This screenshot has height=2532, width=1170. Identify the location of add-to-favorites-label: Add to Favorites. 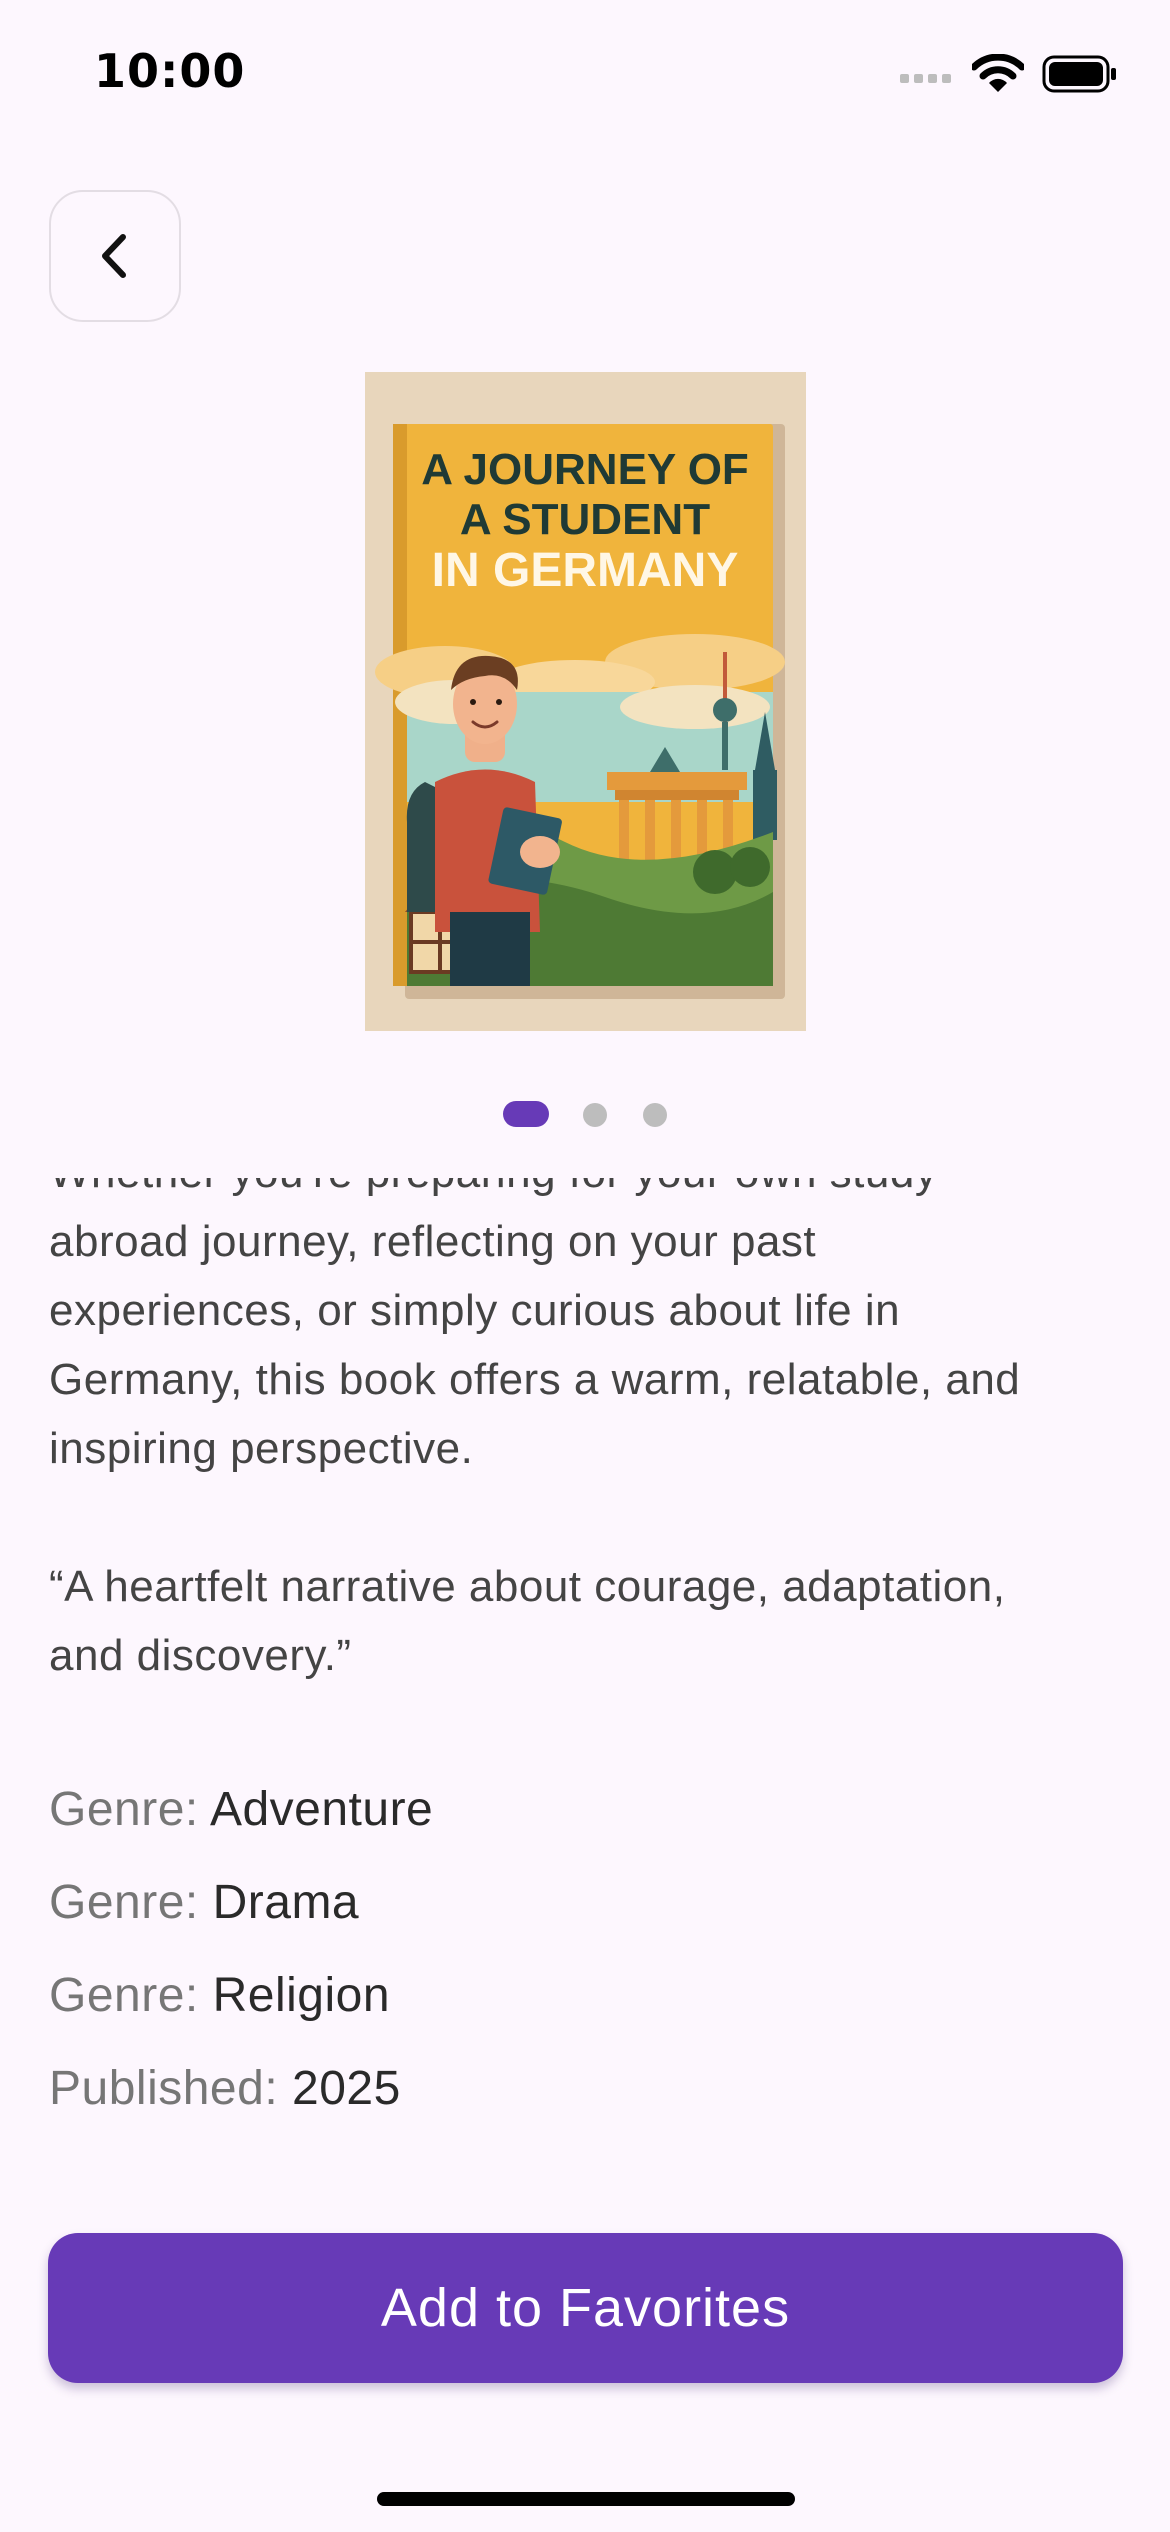
(585, 2308).